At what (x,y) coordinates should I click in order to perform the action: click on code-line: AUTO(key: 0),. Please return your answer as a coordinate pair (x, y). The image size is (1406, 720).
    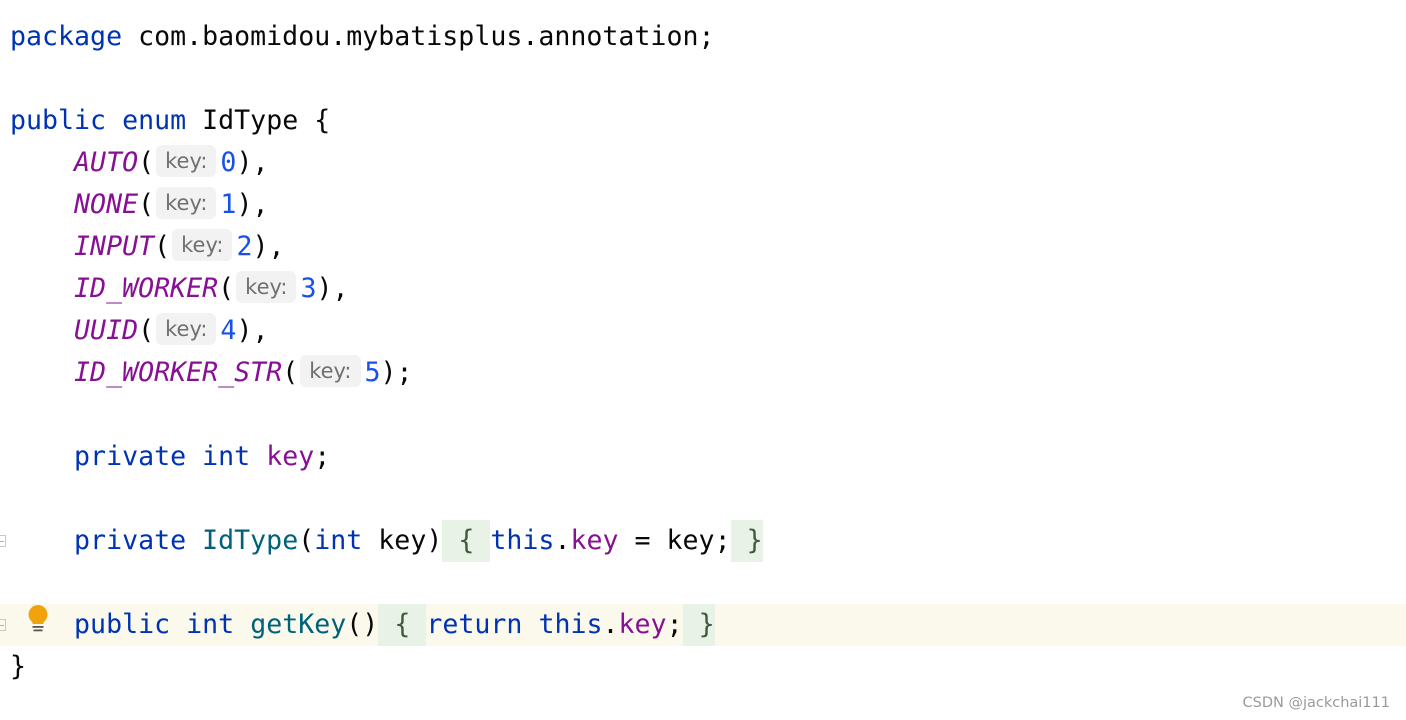
    Looking at the image, I should click on (703, 163).